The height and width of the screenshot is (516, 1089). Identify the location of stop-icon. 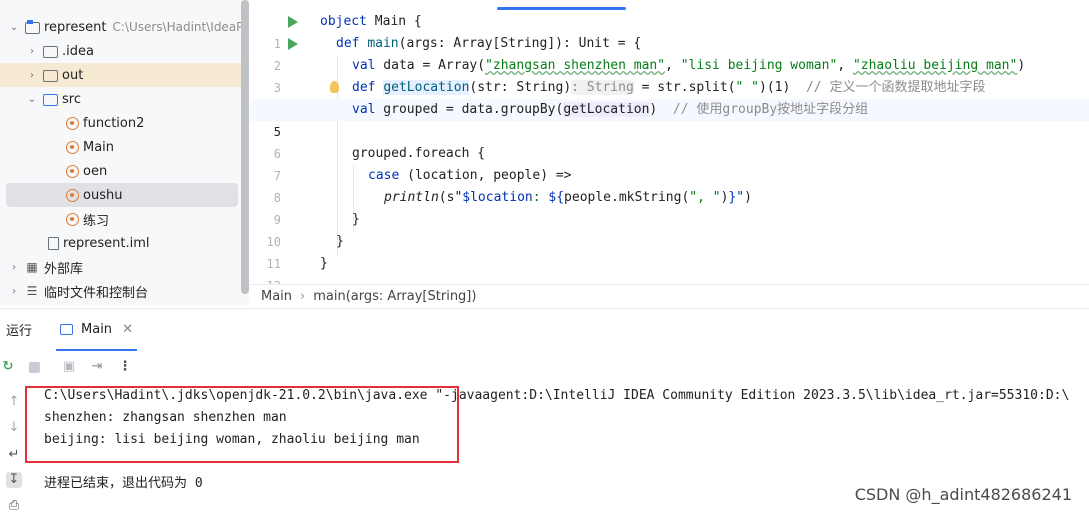
(34, 367).